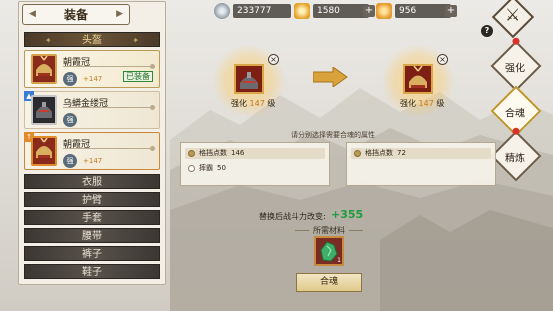 This screenshot has height=311, width=553. I want to click on category-shoes: 鞋子, so click(92, 271).